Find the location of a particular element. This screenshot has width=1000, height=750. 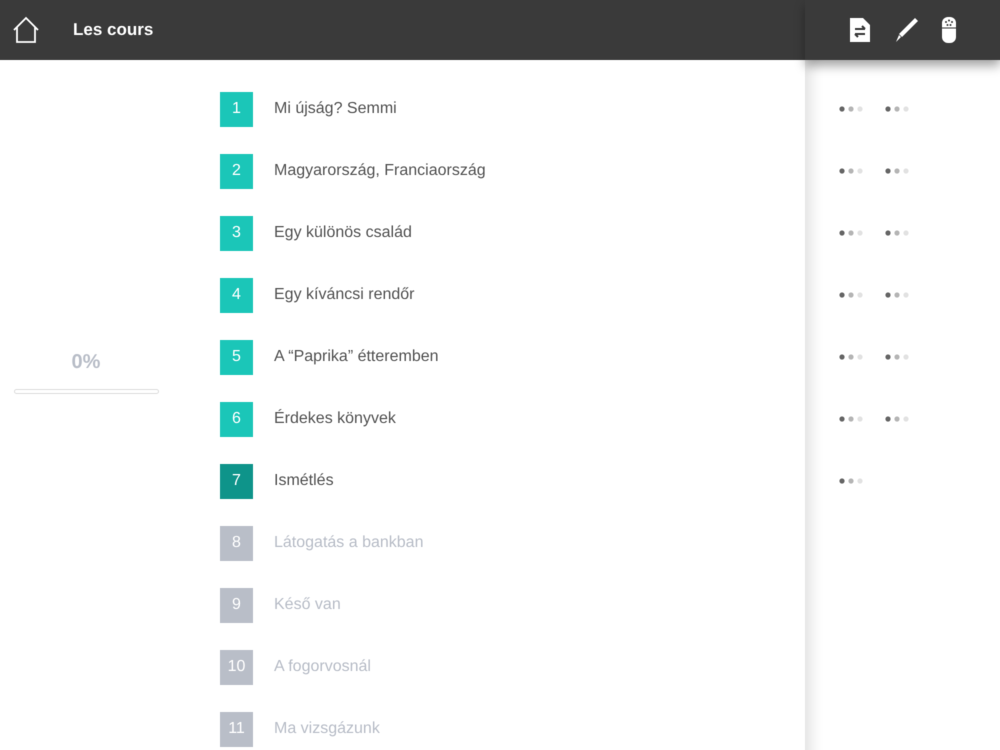

document-swap-icon is located at coordinates (859, 30).